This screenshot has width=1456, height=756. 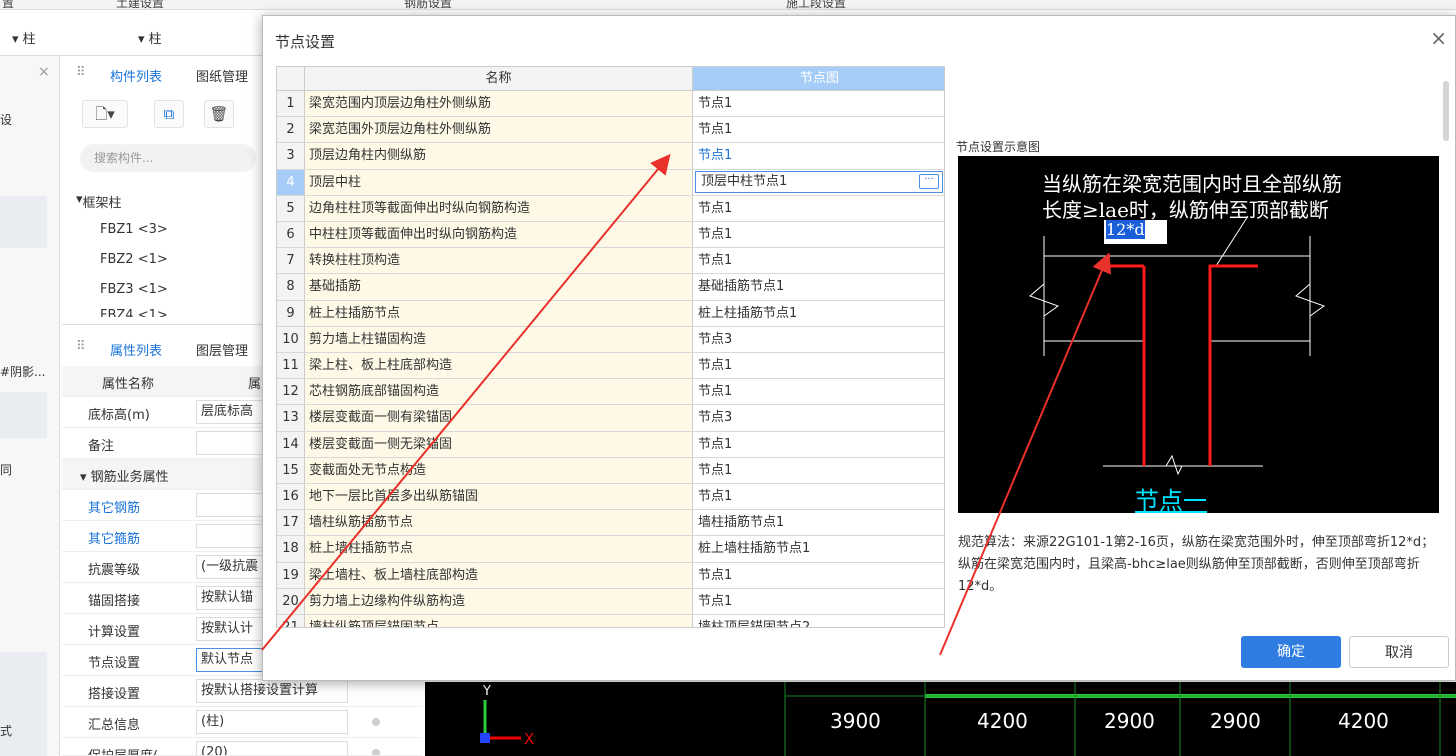 What do you see at coordinates (1399, 652) in the screenshot?
I see `cancel-button: 取消` at bounding box center [1399, 652].